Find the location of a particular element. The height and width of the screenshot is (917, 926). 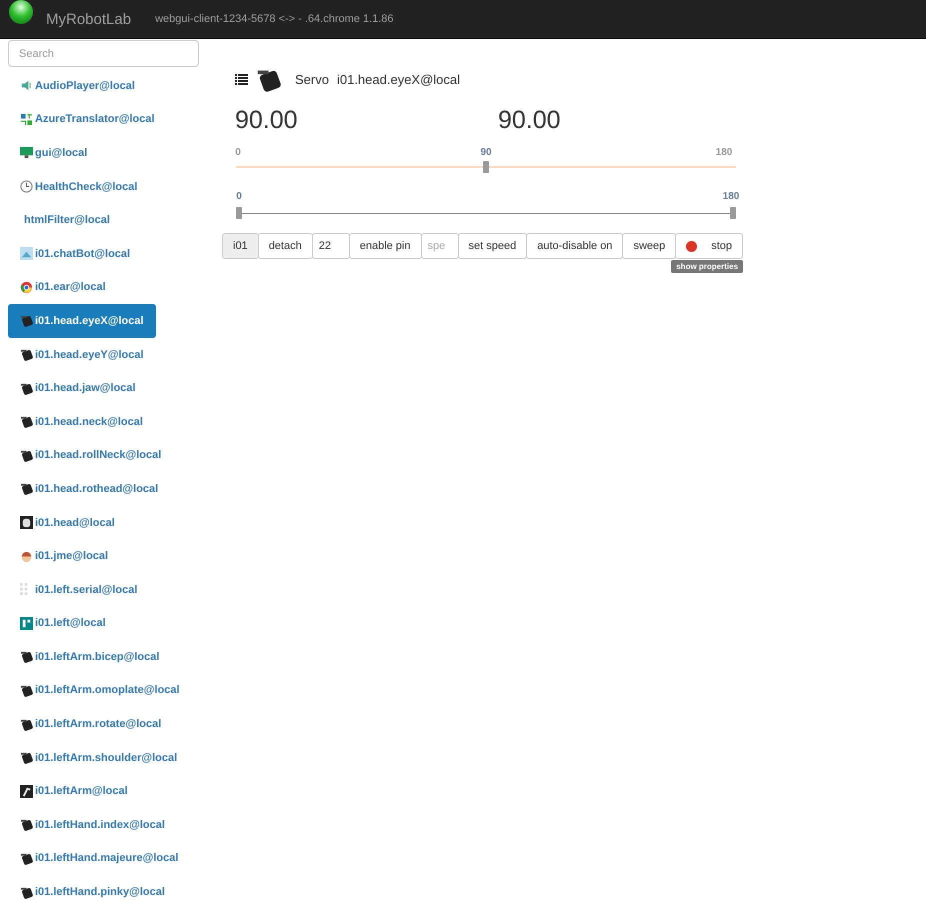

character-icon is located at coordinates (26, 556).